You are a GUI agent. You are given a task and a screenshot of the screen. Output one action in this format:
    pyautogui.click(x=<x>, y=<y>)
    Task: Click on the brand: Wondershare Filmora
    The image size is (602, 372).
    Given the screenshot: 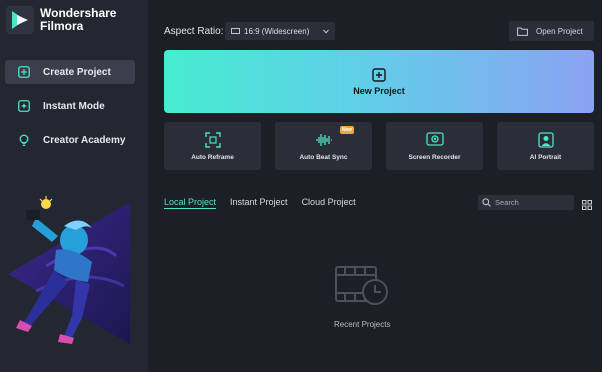 What is the action you would take?
    pyautogui.click(x=61, y=20)
    